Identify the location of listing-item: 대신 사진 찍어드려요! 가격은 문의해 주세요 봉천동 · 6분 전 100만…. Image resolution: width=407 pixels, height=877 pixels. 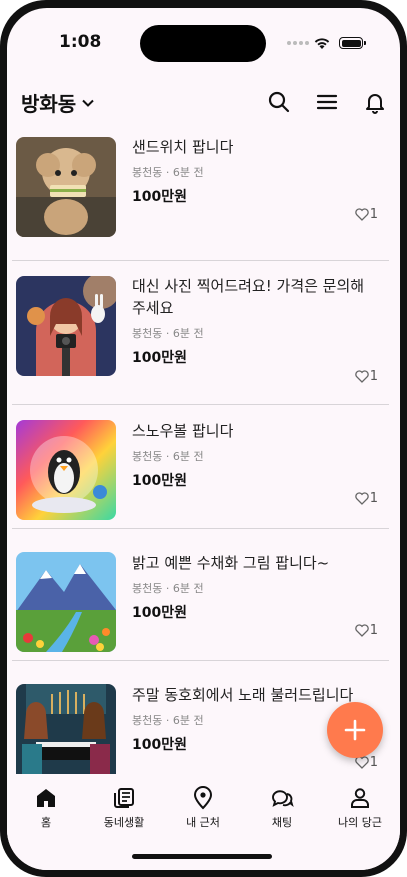
(203, 333).